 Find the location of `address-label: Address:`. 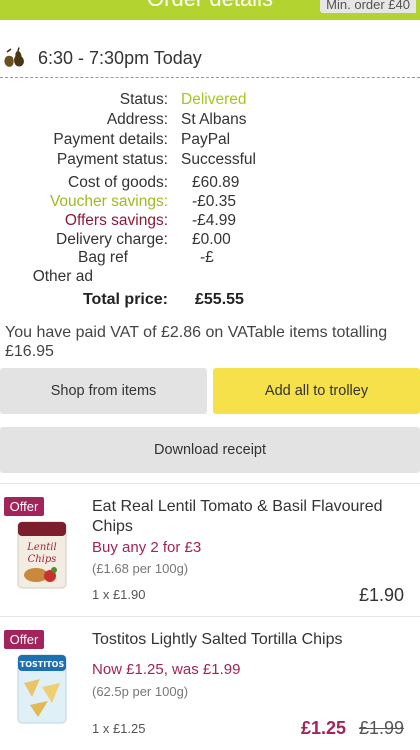

address-label: Address: is located at coordinates (137, 119).